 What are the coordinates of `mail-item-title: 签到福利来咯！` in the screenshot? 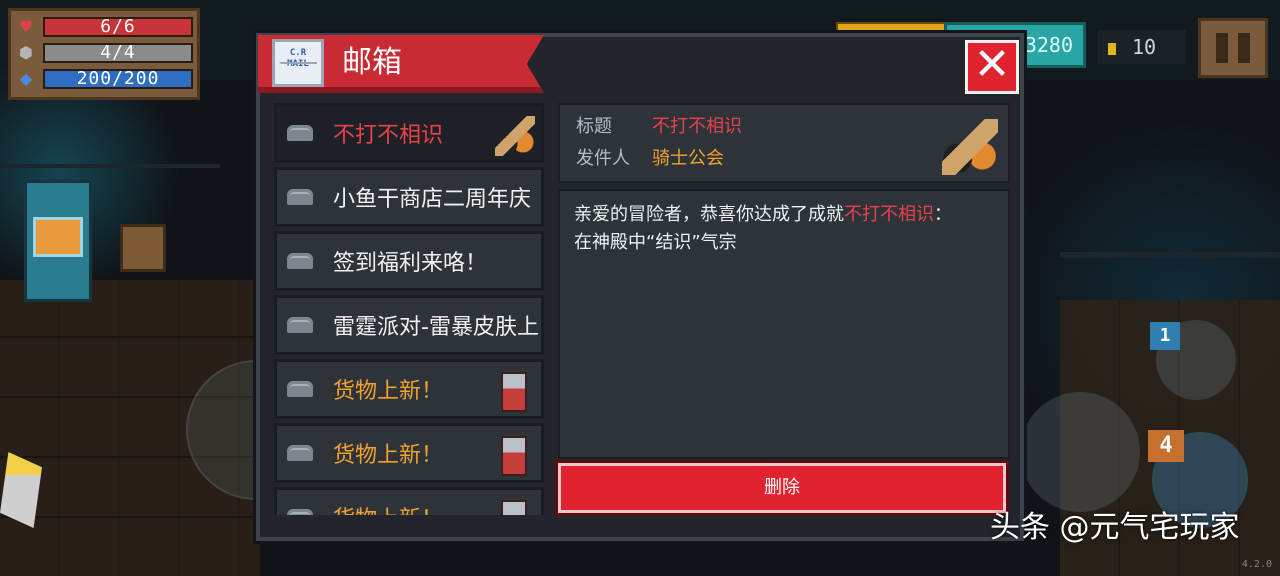 It's located at (410, 263).